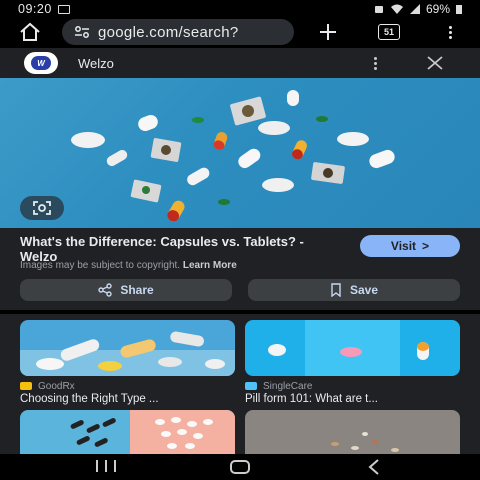 This screenshot has height=480, width=480. What do you see at coordinates (127, 386) in the screenshot?
I see `related-card-source: GoodRx` at bounding box center [127, 386].